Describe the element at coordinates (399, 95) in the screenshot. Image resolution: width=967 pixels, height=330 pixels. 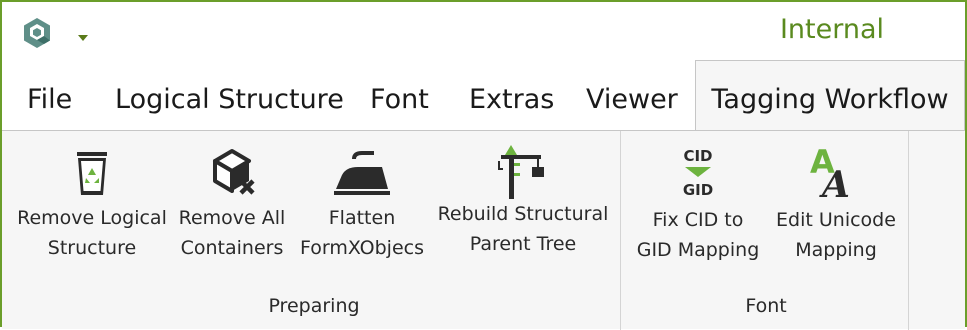
I see `tab-font: Font` at that location.